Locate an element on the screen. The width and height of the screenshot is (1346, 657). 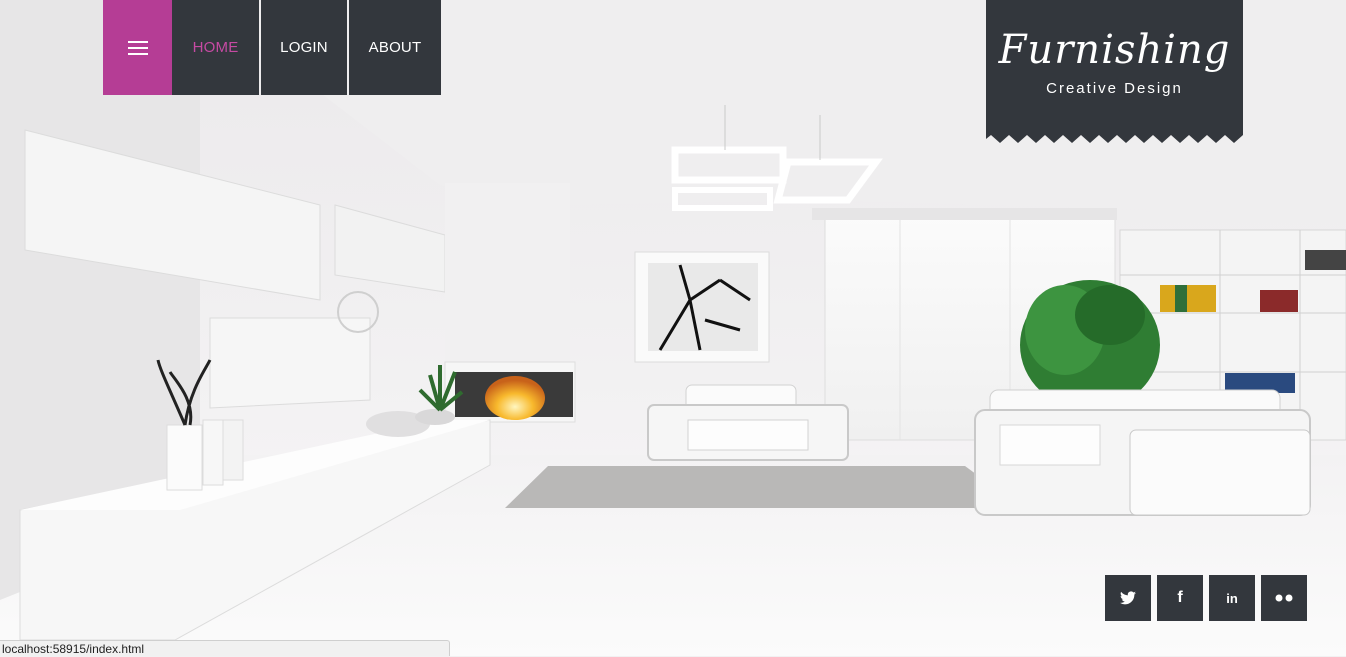
linkedin-button: in is located at coordinates (1232, 598).